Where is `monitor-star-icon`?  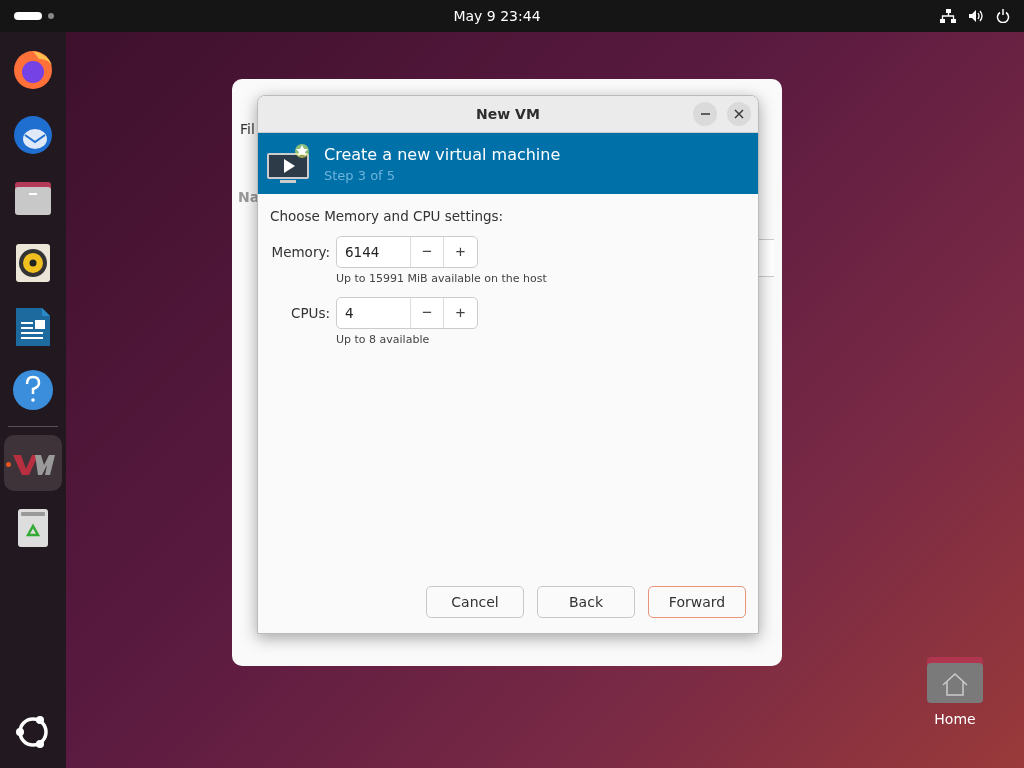
monitor-star-icon is located at coordinates (289, 163).